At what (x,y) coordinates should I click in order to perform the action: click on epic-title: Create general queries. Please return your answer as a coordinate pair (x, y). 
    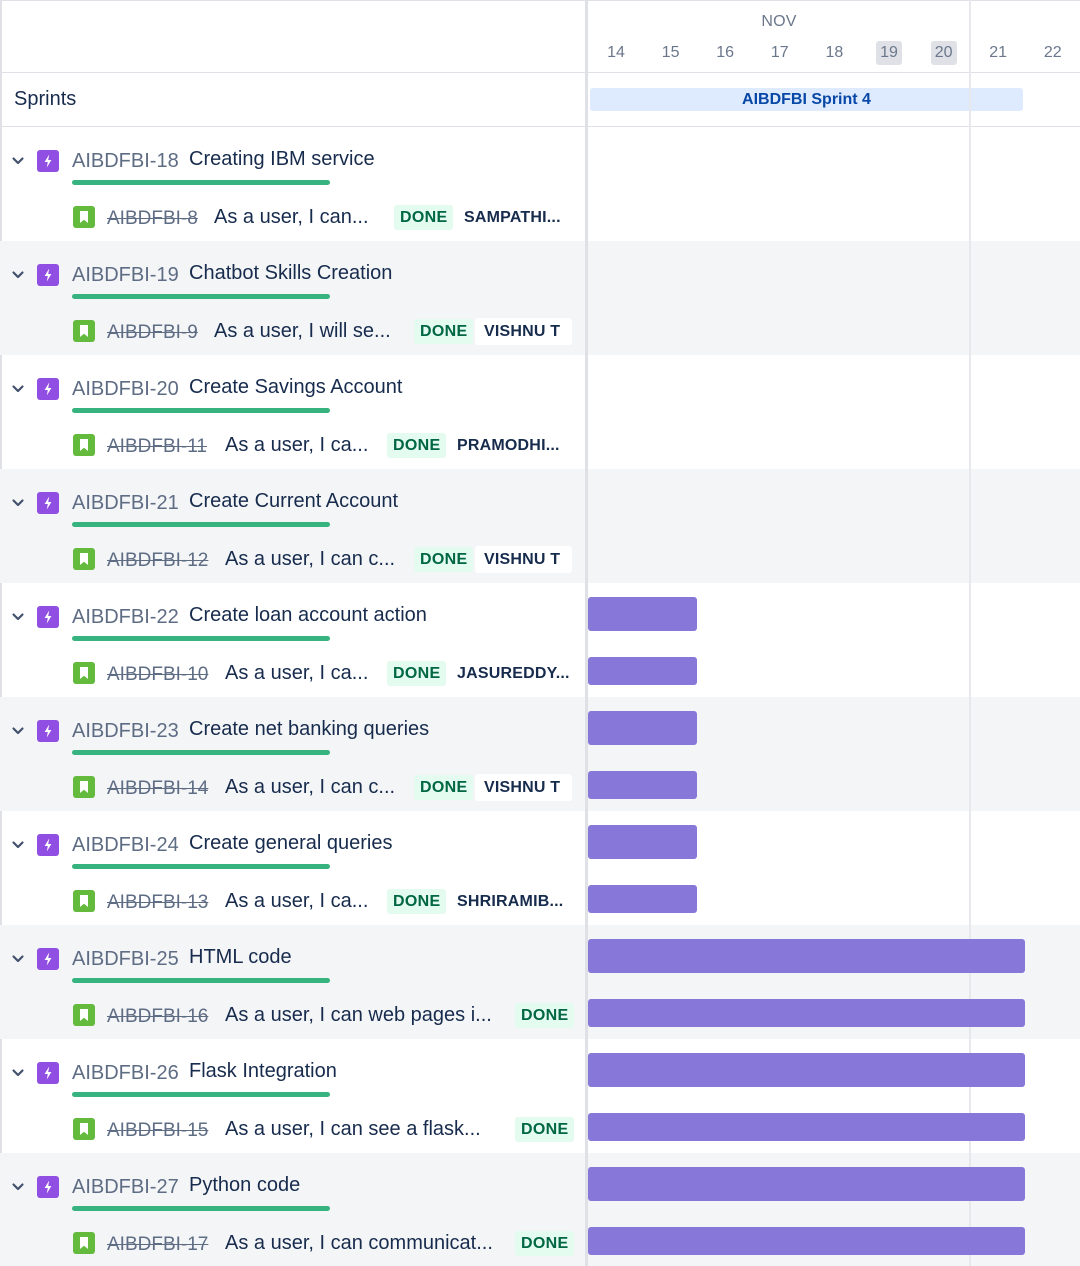
    Looking at the image, I should click on (290, 843).